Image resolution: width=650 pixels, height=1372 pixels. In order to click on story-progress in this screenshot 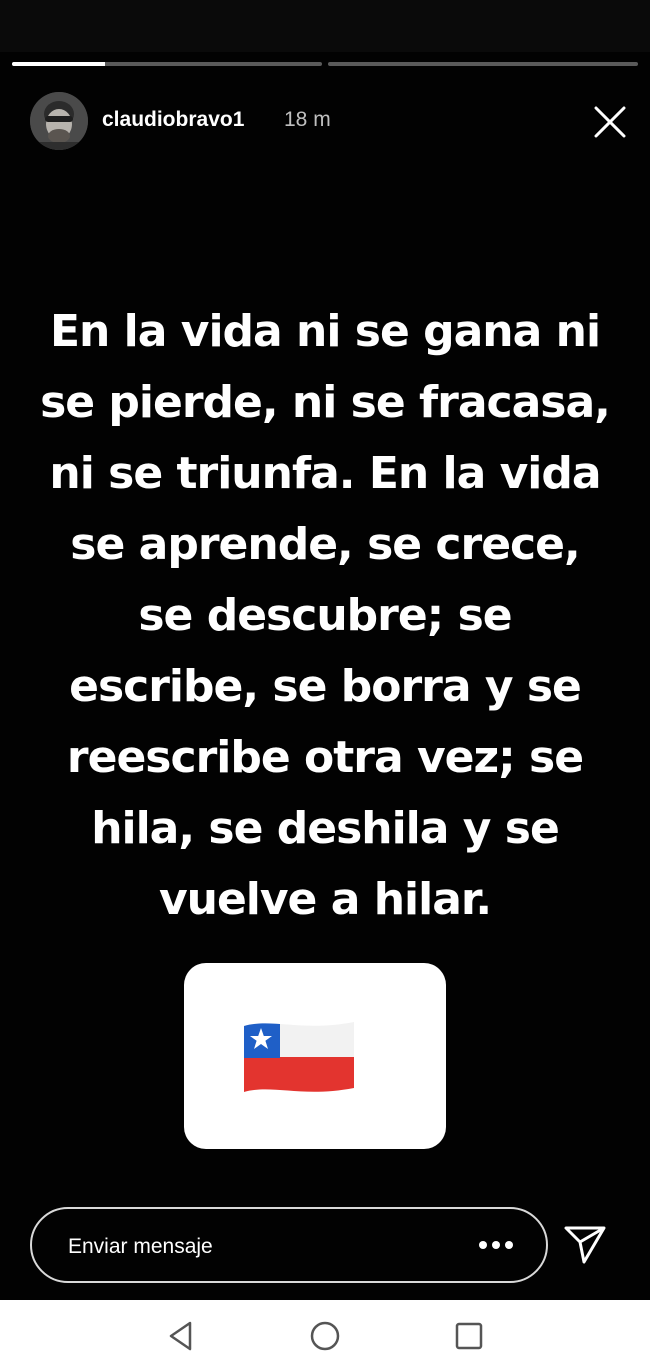, I will do `click(325, 64)`.